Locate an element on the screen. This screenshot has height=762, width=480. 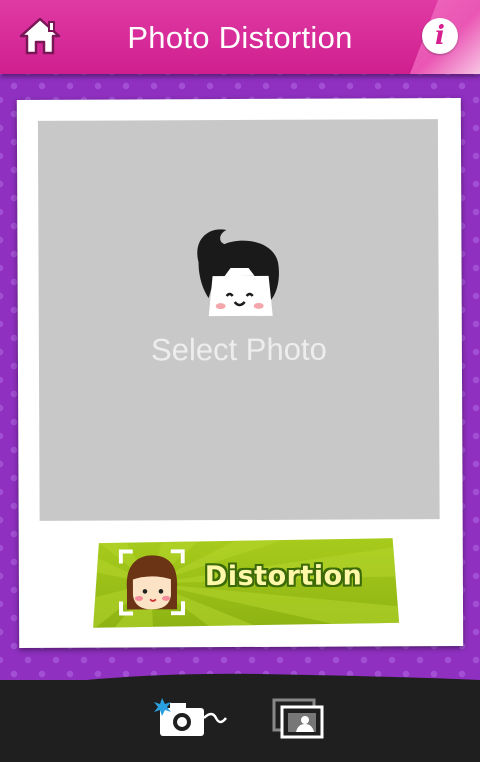
info-icon: i is located at coordinates (440, 36).